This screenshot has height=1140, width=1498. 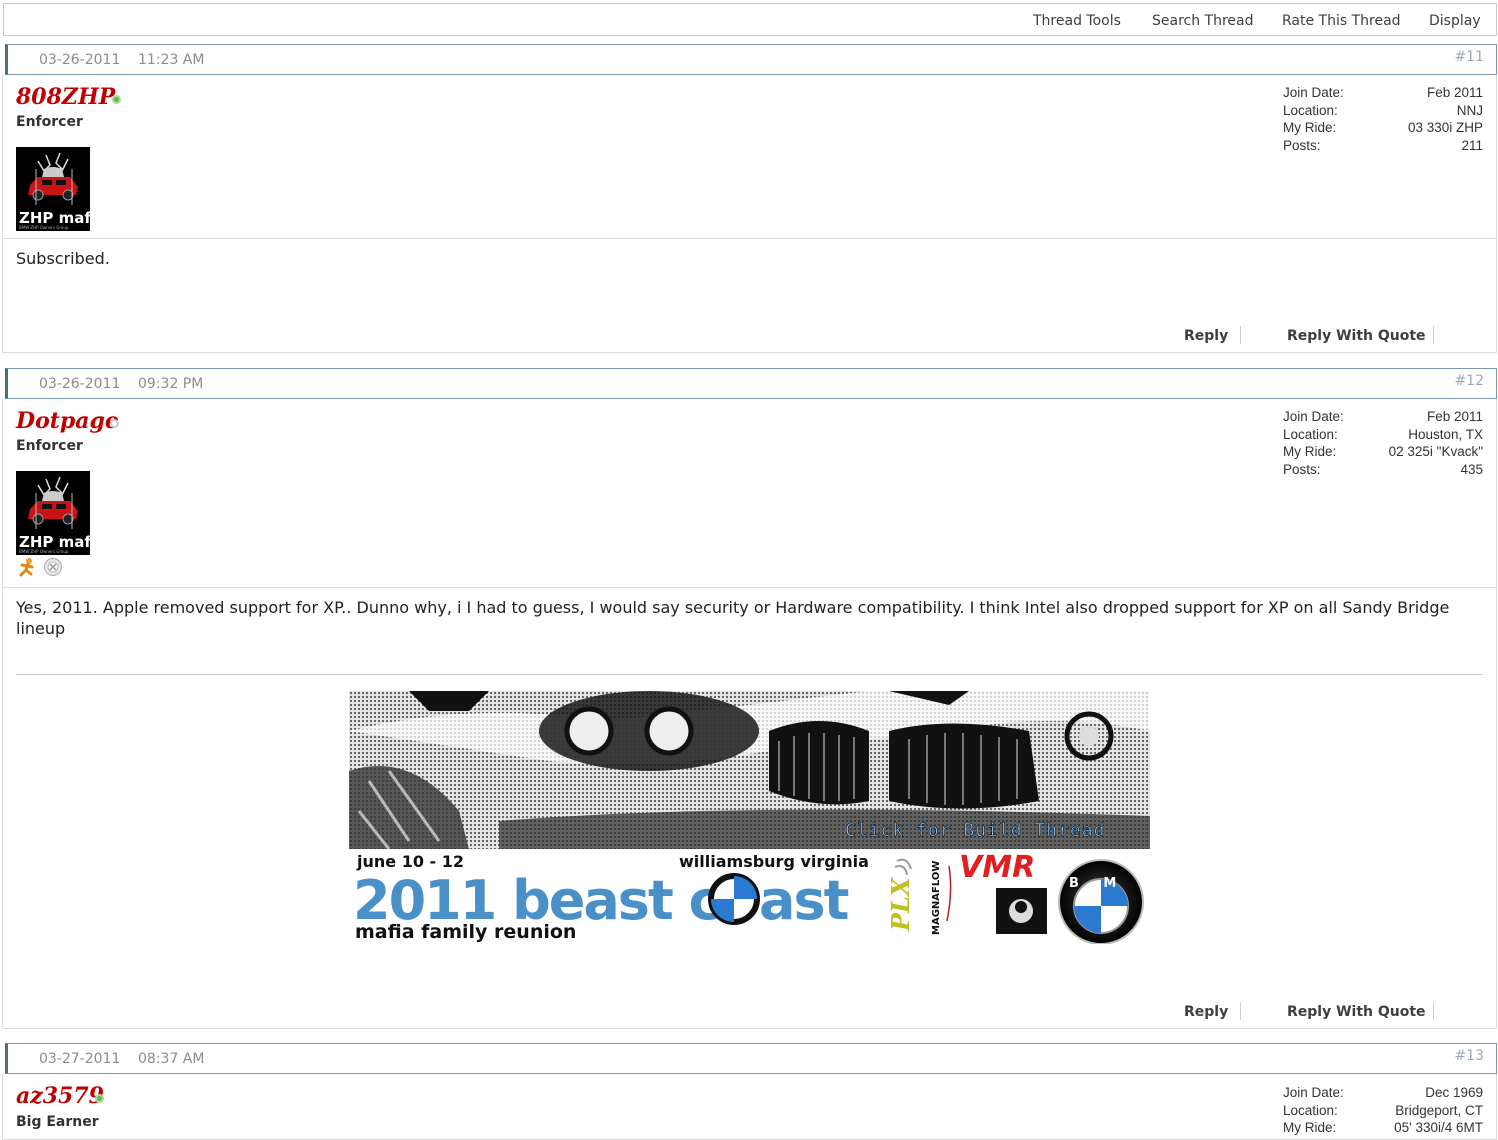 What do you see at coordinates (67, 421) in the screenshot?
I see `username-link: Dotpage` at bounding box center [67, 421].